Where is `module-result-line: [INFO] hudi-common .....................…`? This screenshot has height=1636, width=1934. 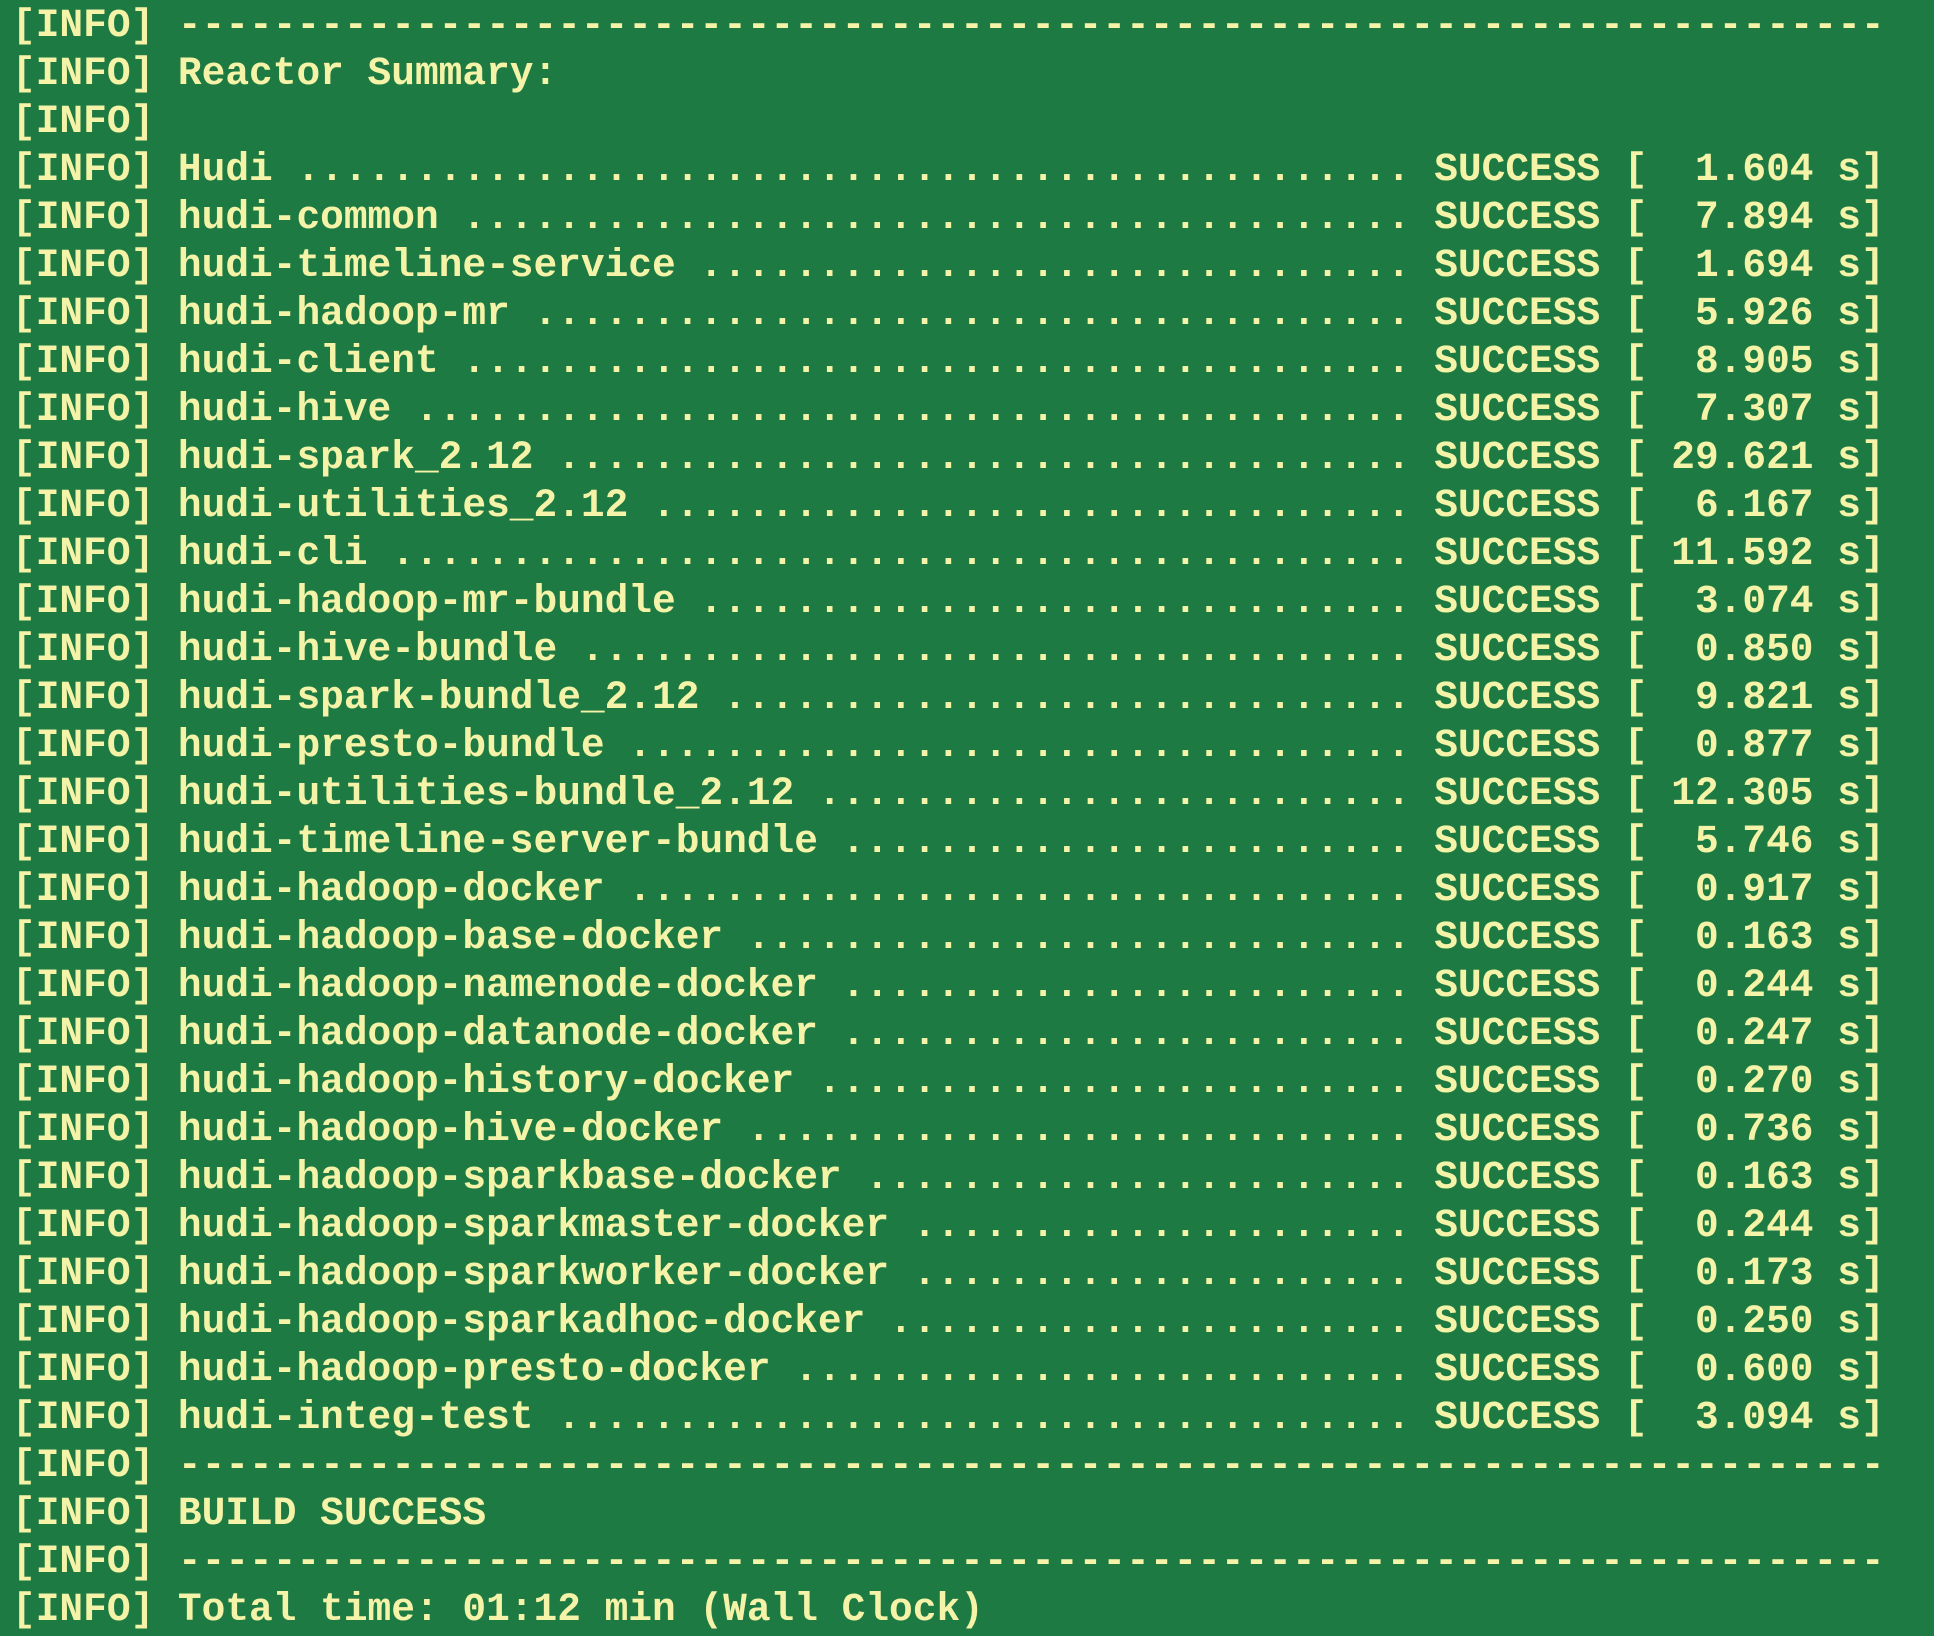 module-result-line: [INFO] hudi-common .....................… is located at coordinates (948, 217).